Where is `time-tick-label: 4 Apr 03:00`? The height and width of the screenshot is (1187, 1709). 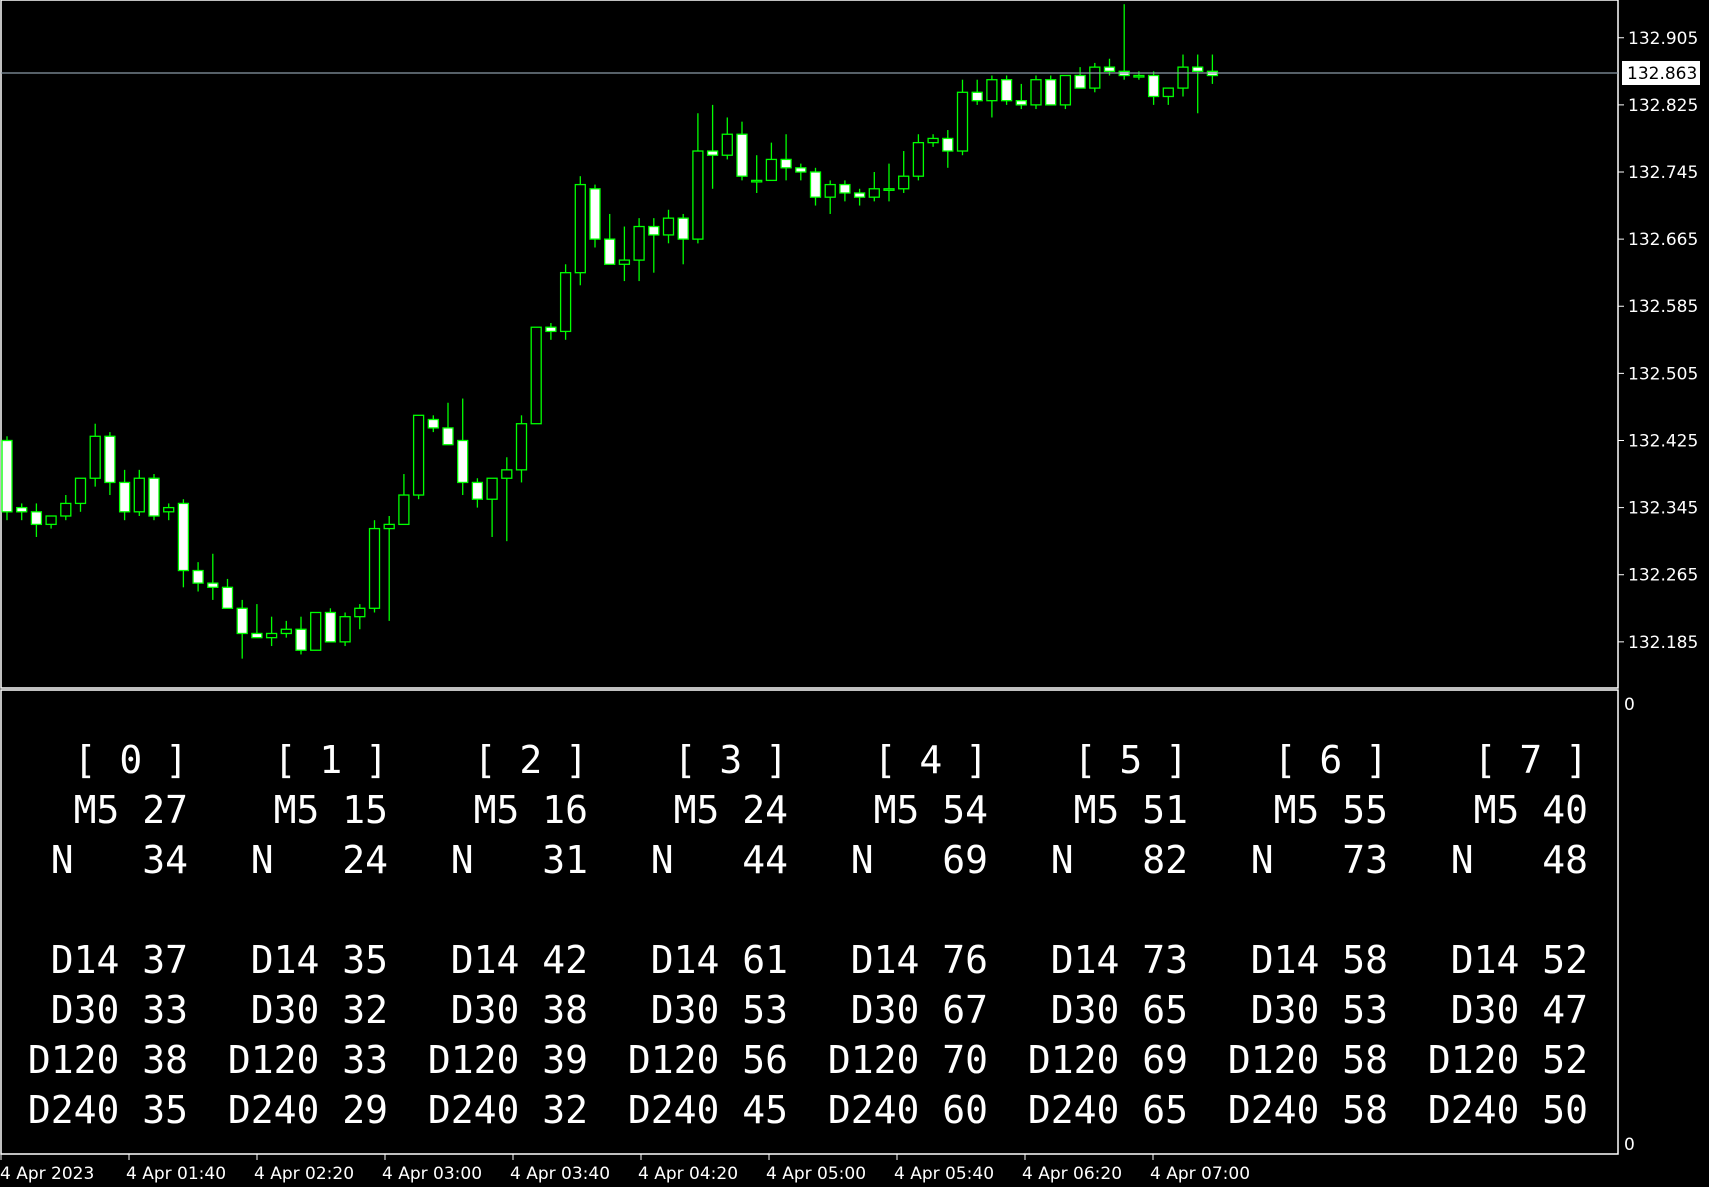
time-tick-label: 4 Apr 03:00 is located at coordinates (432, 1174).